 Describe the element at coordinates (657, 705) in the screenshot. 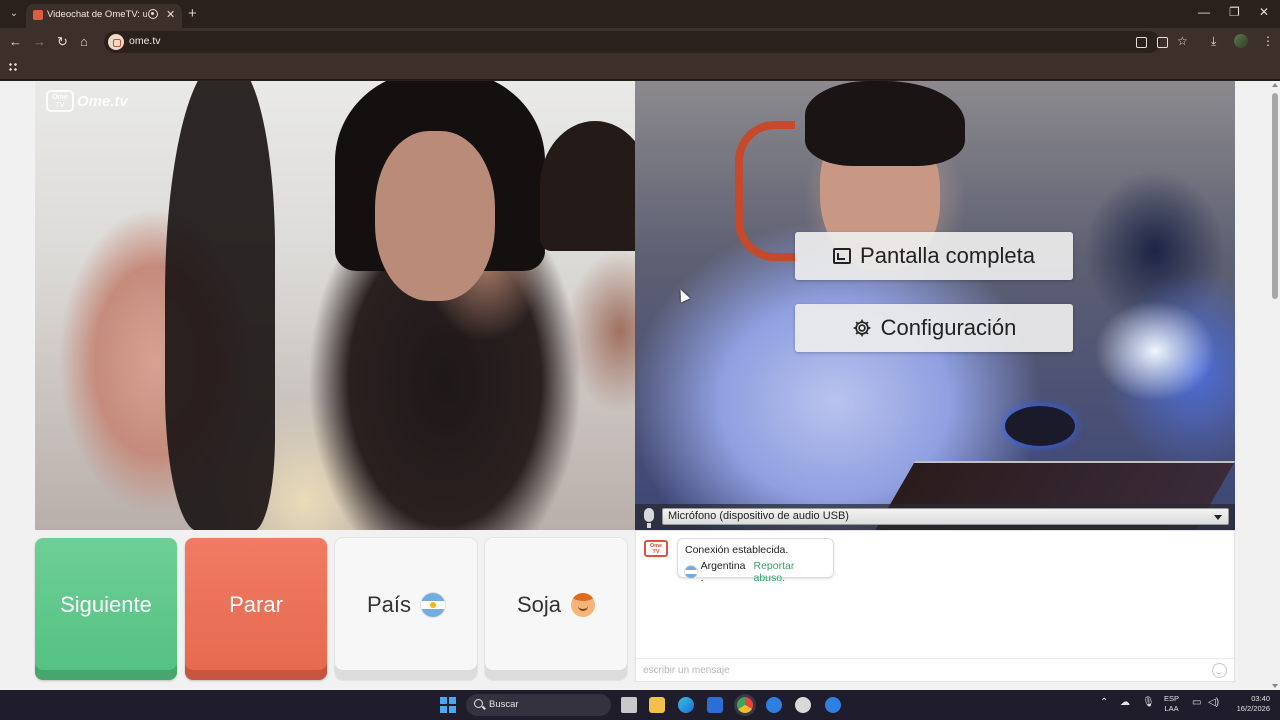

I see `file-explorer-icon` at that location.